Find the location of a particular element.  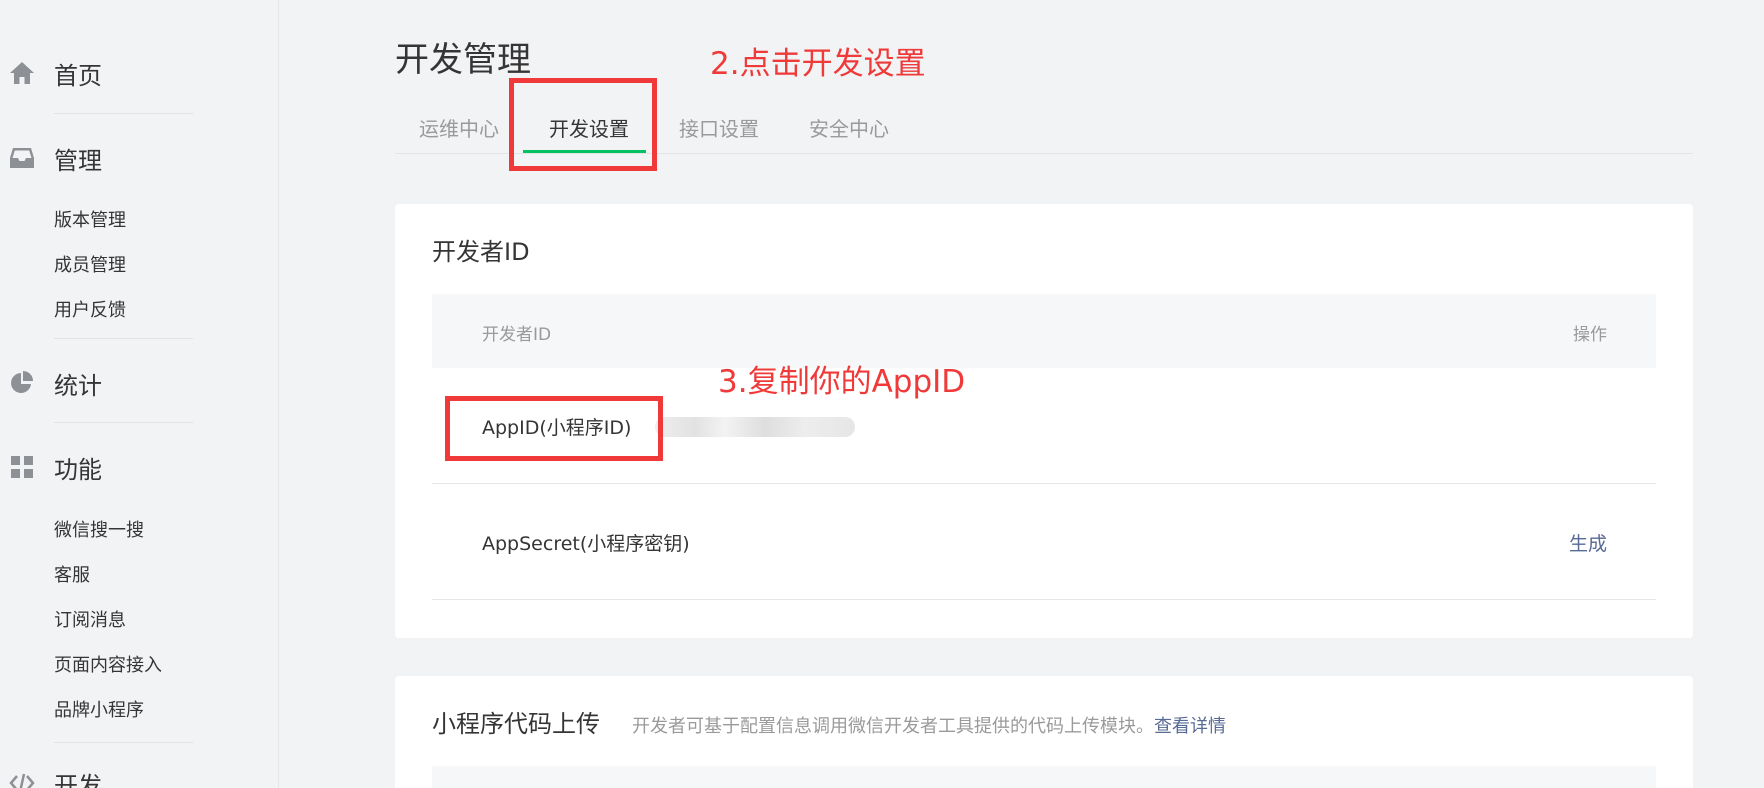

code-upload-title: 小程序代码上传 is located at coordinates (516, 724).